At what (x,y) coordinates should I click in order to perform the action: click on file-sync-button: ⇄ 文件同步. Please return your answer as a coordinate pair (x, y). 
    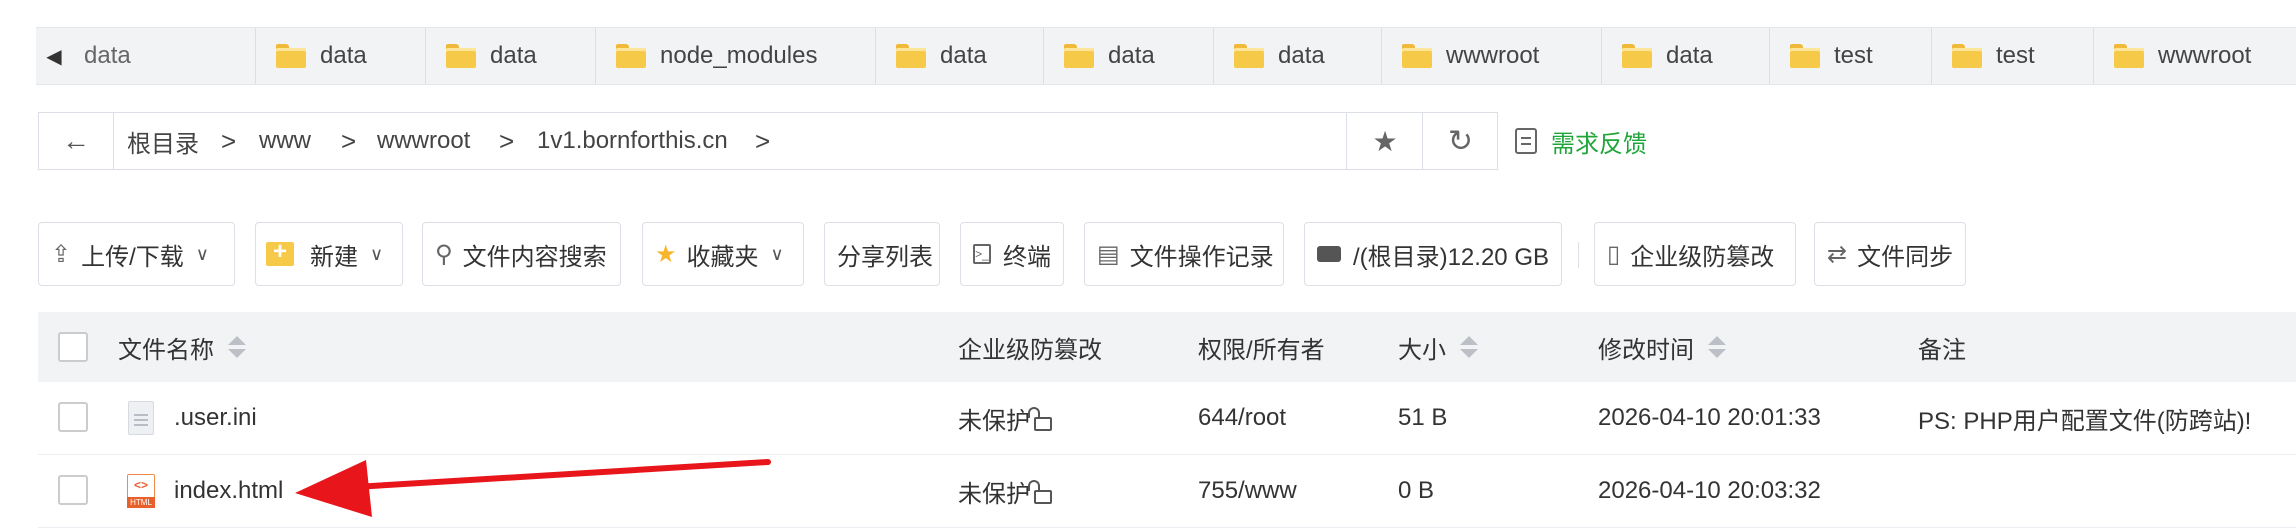
    Looking at the image, I should click on (1890, 254).